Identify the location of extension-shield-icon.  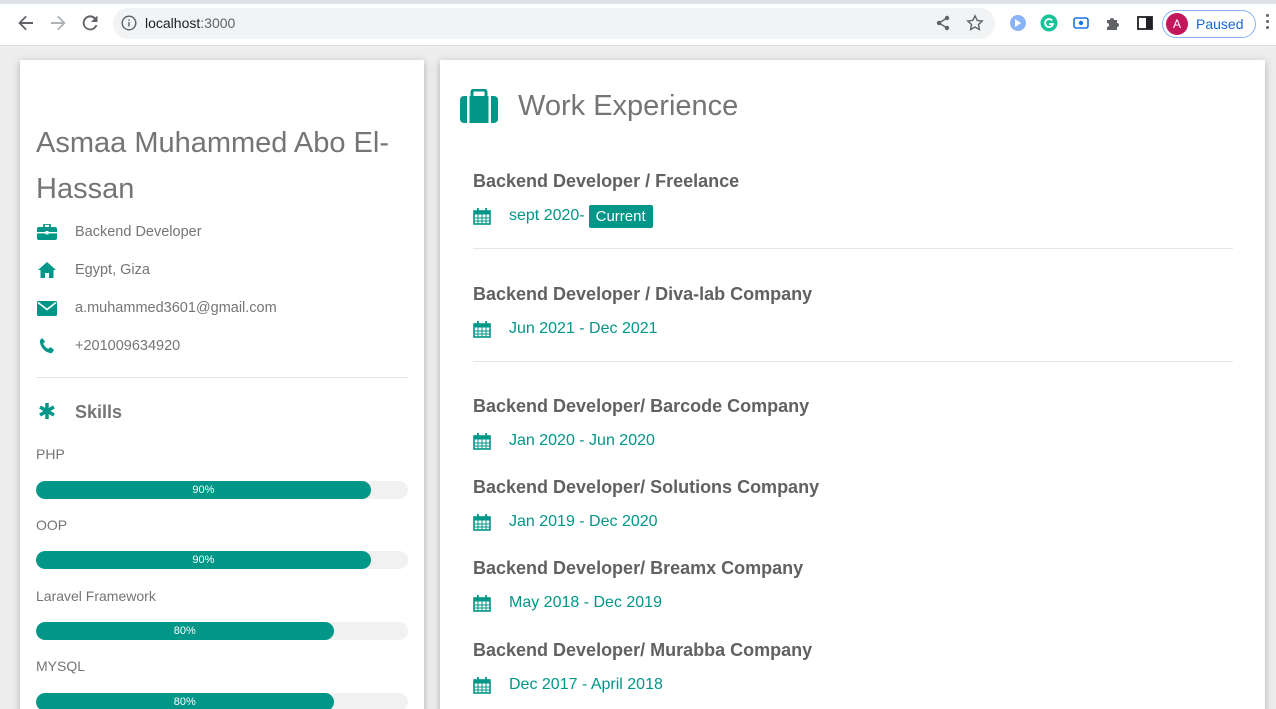
(1018, 23).